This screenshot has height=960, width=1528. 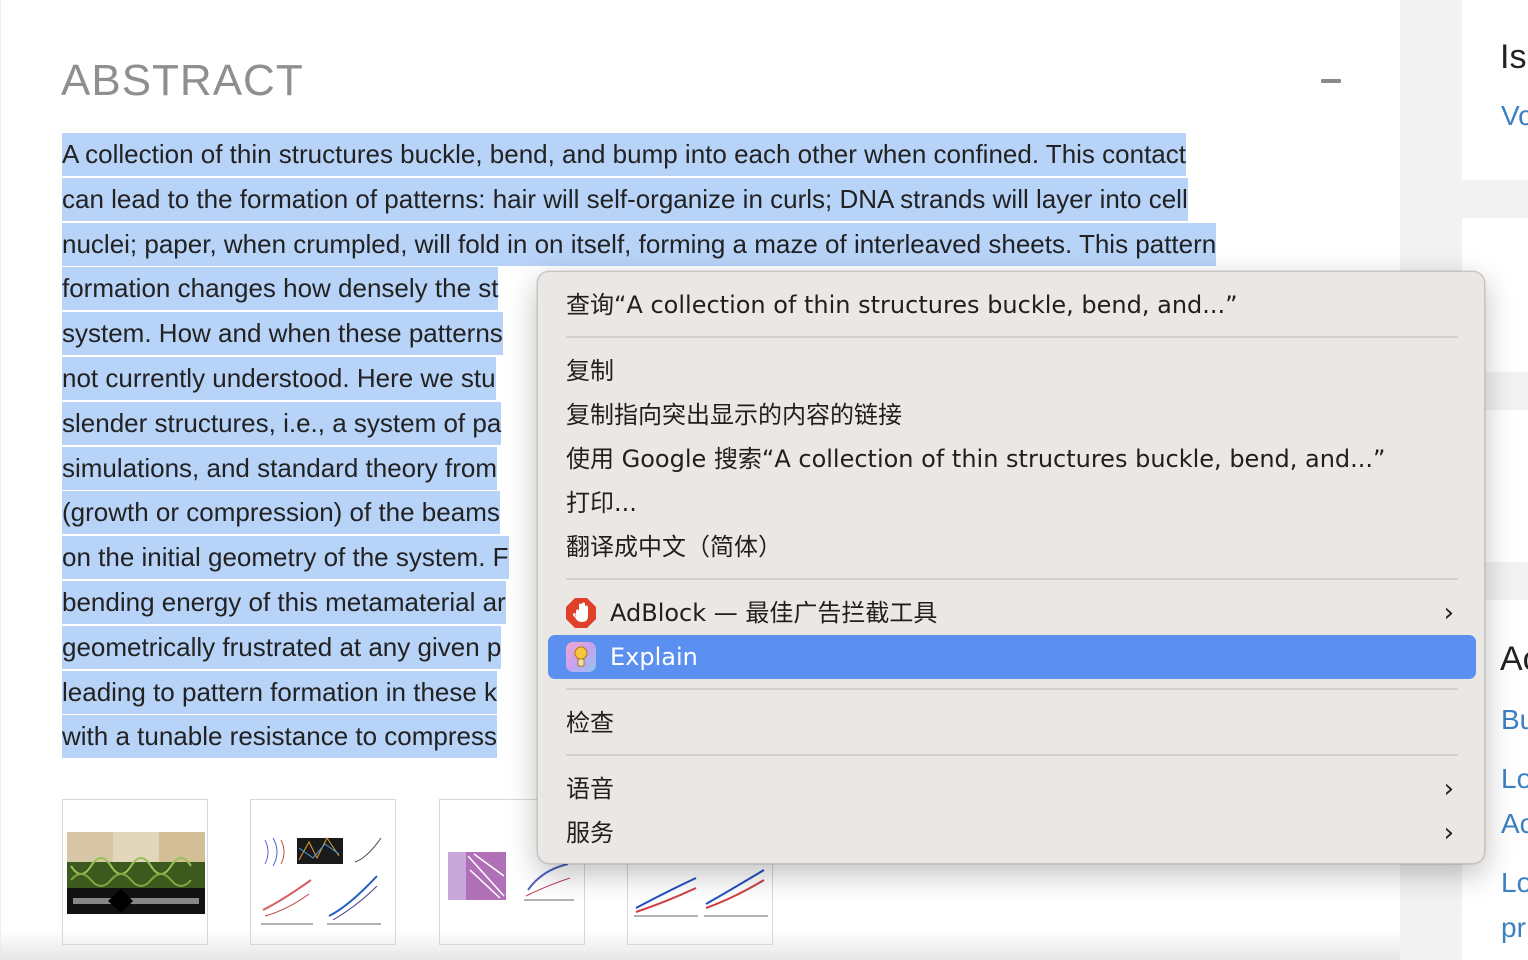 I want to click on abstract-line: not currently understood. Here we stu, so click(x=279, y=378).